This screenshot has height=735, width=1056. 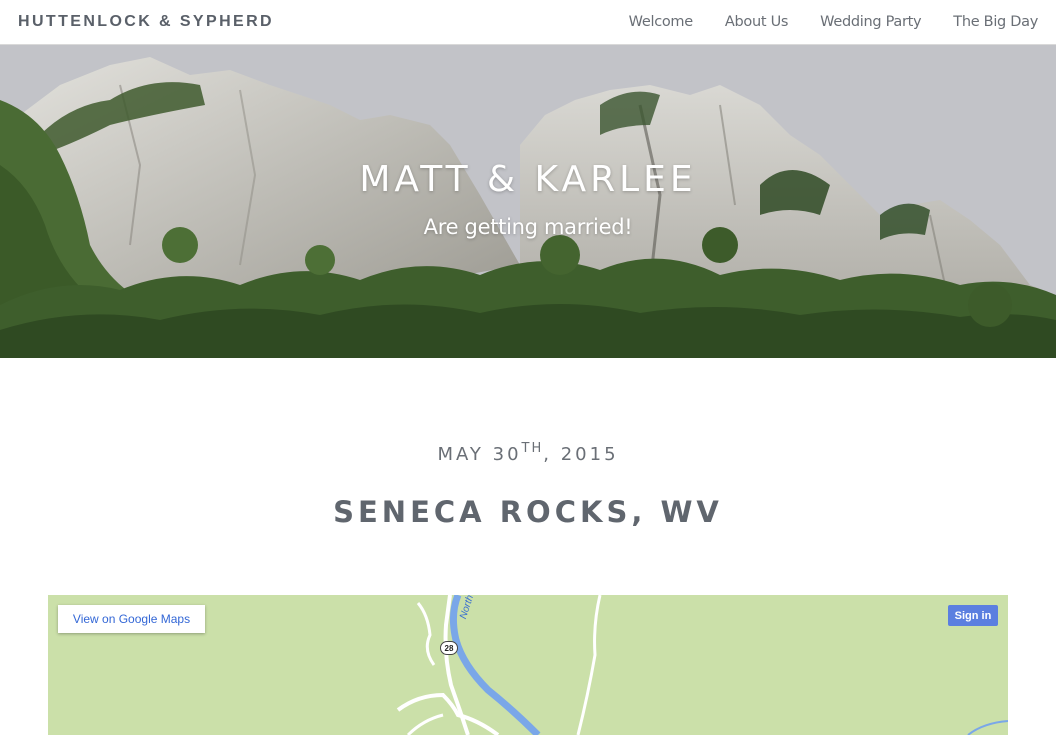 I want to click on event-date: MAY 30TH, 2015, so click(x=528, y=453).